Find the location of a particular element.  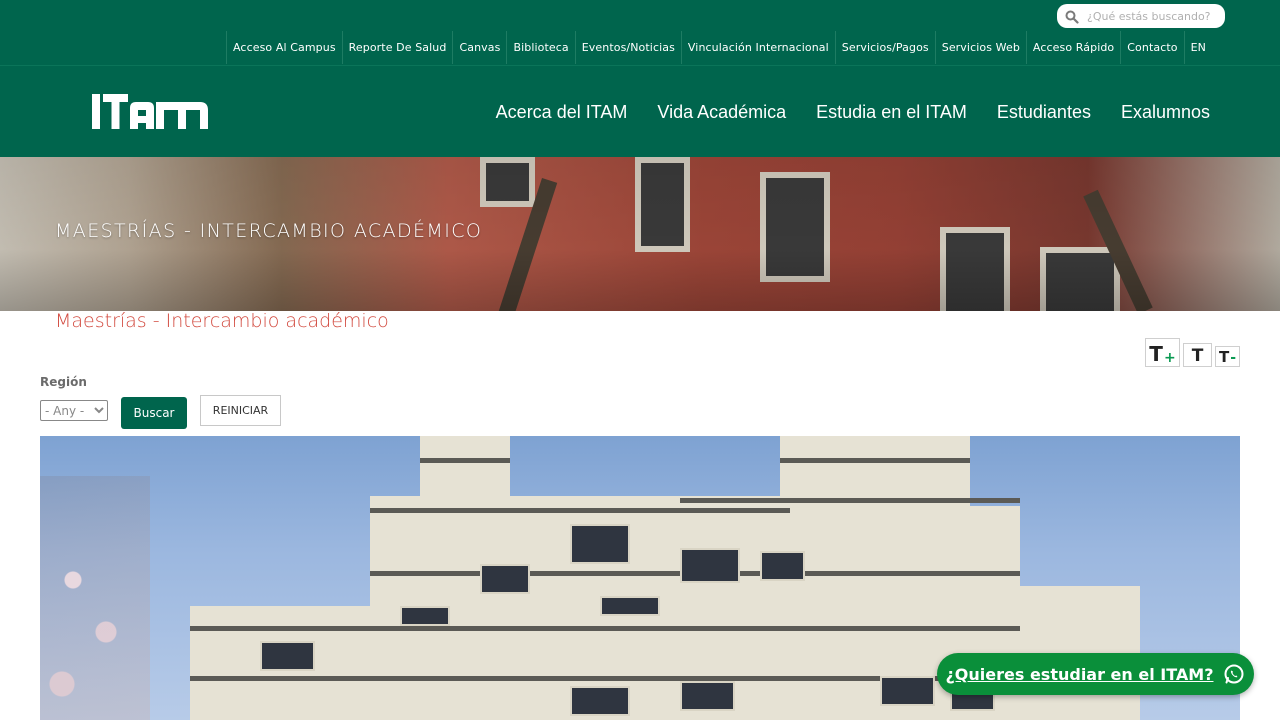

increase-font-button: T + is located at coordinates (1162, 352).